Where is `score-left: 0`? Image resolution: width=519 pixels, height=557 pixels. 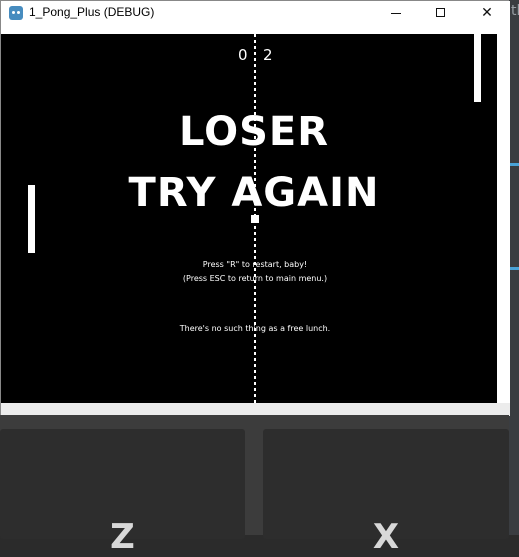 score-left: 0 is located at coordinates (243, 55).